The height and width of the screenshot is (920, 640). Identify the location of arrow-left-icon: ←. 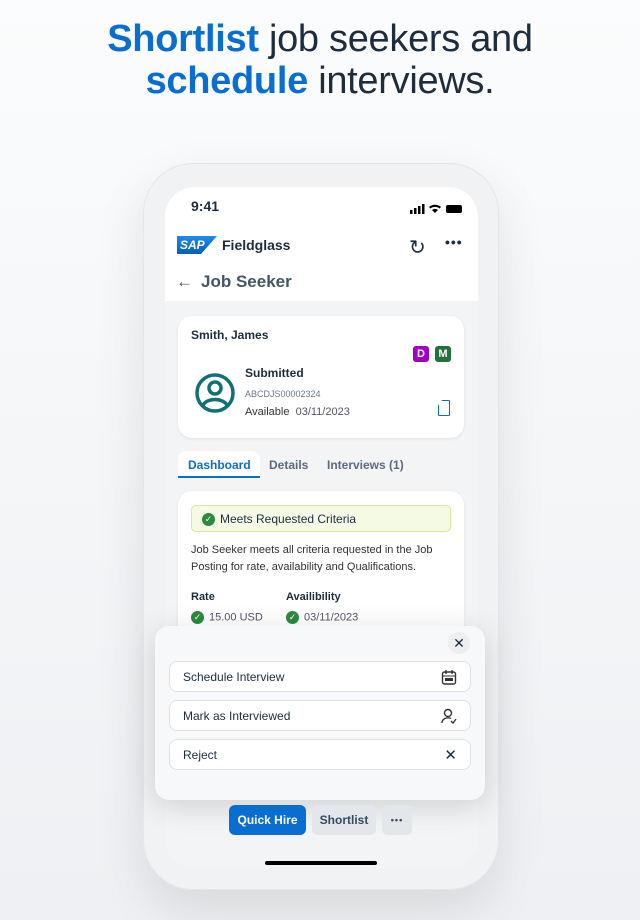
(184, 282).